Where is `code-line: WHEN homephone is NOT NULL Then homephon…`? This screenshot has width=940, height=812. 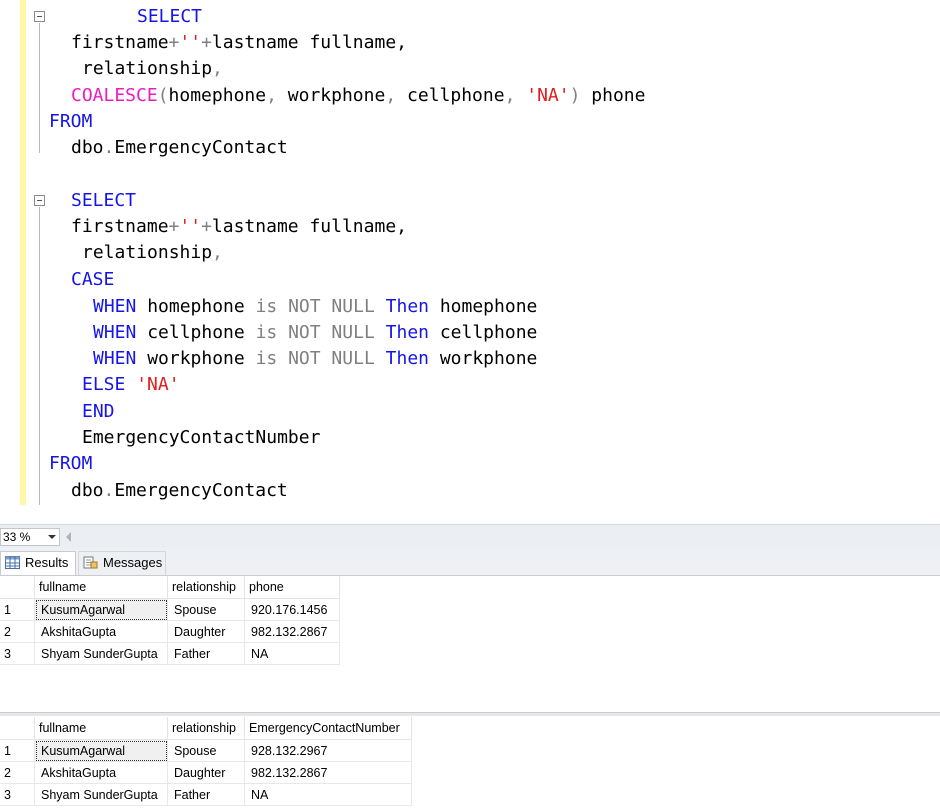 code-line: WHEN homephone is NOT NULL Then homephon… is located at coordinates (315, 307).